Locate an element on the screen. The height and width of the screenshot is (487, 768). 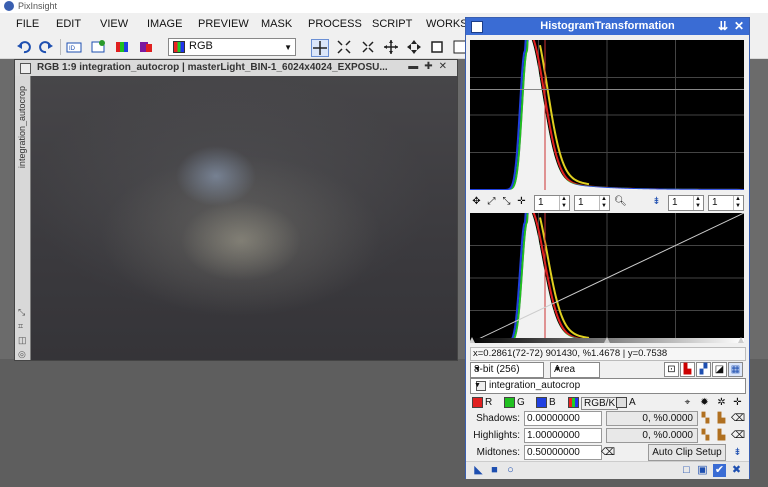
undo-icon is located at coordinates (24, 47).